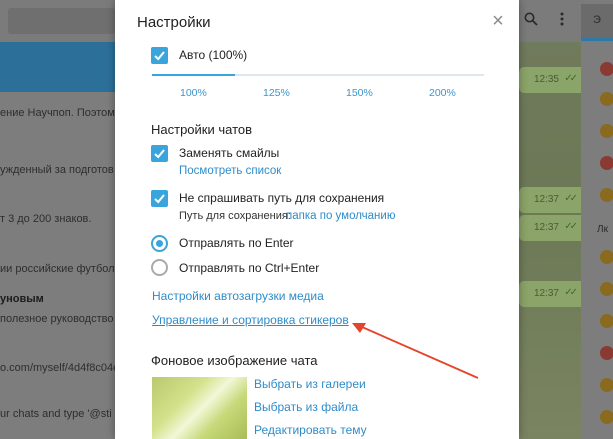 This screenshot has height=439, width=613. What do you see at coordinates (199, 408) in the screenshot?
I see `background-preview` at bounding box center [199, 408].